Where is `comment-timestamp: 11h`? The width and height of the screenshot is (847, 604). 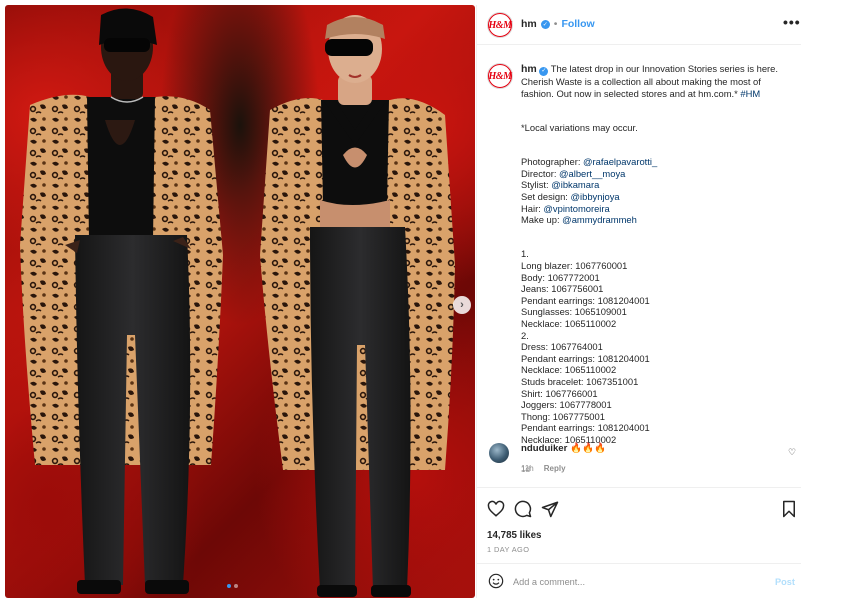
comment-timestamp: 11h is located at coordinates (527, 468).